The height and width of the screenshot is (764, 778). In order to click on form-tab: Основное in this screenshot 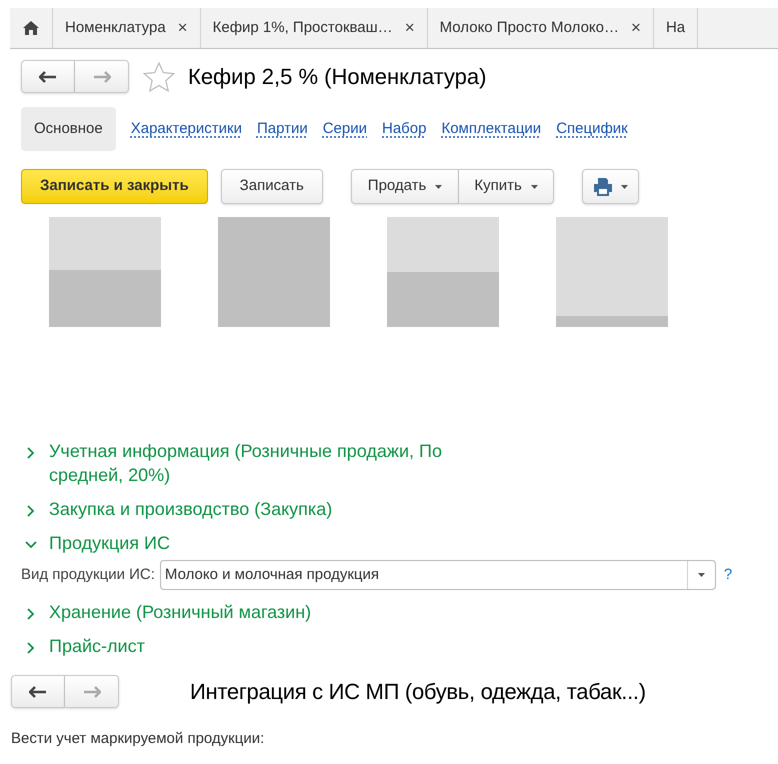, I will do `click(68, 129)`.